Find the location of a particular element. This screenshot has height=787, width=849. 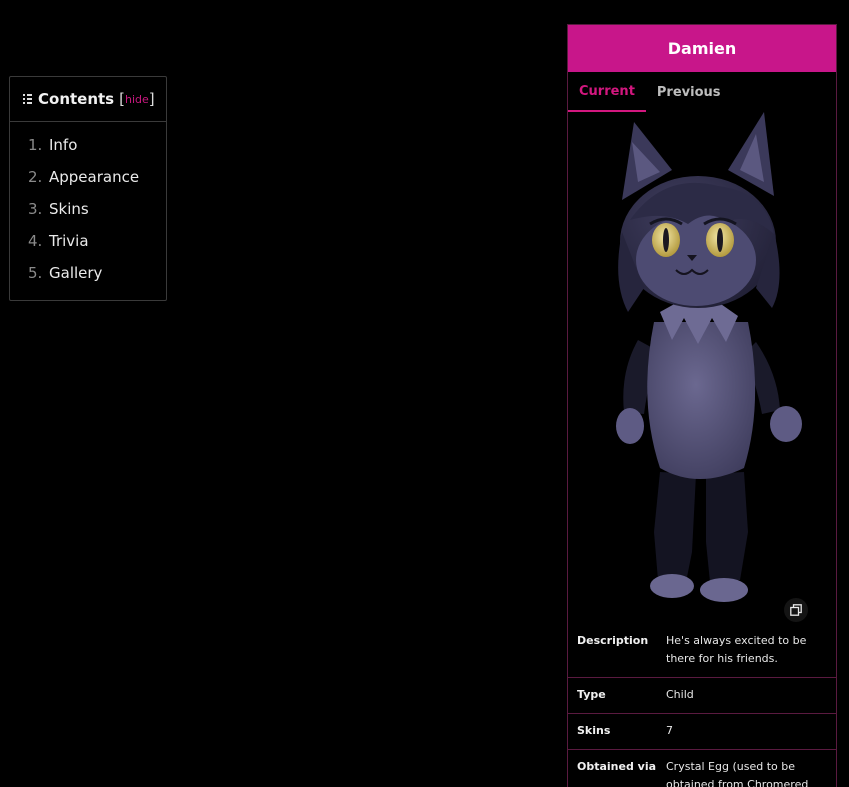

infobox-tabs: Current Previous is located at coordinates (702, 92).